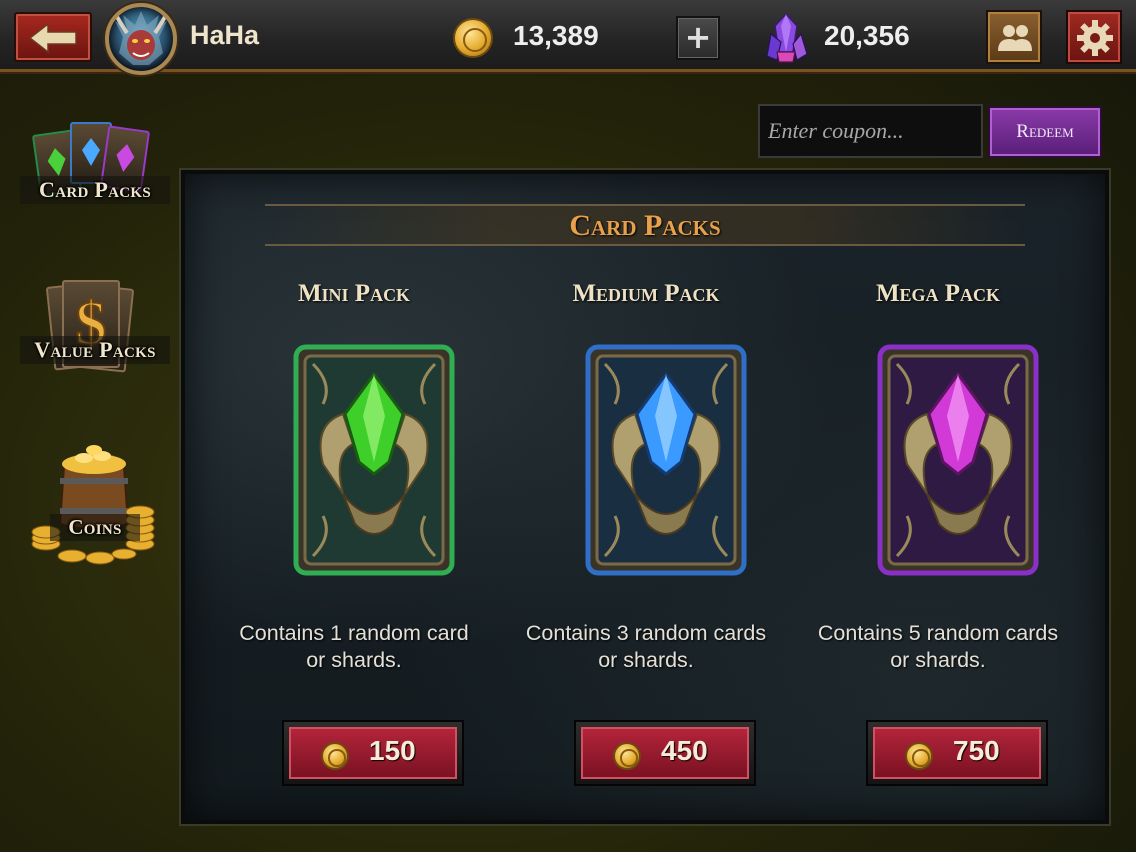 Image resolution: width=1136 pixels, height=852 pixels. Describe the element at coordinates (556, 35) in the screenshot. I see `gold-balance: 13,389` at that location.